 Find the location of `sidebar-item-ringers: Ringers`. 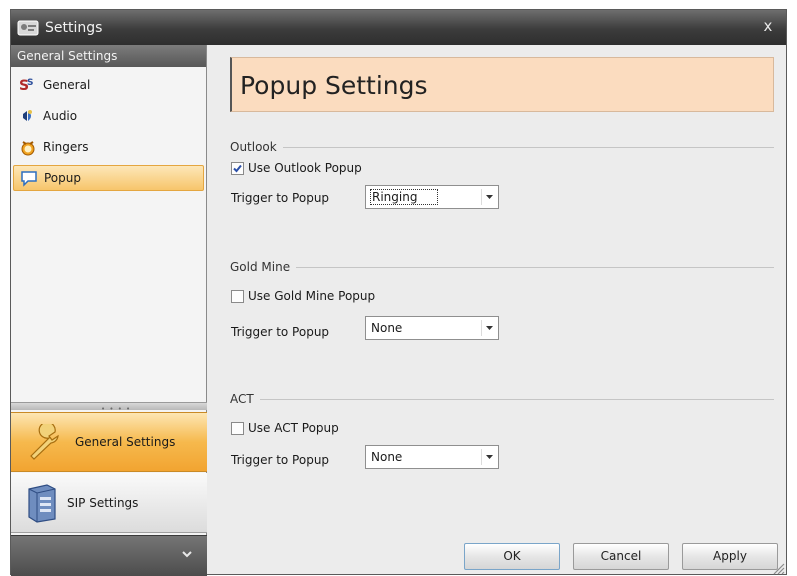

sidebar-item-ringers: Ringers is located at coordinates (108, 147).